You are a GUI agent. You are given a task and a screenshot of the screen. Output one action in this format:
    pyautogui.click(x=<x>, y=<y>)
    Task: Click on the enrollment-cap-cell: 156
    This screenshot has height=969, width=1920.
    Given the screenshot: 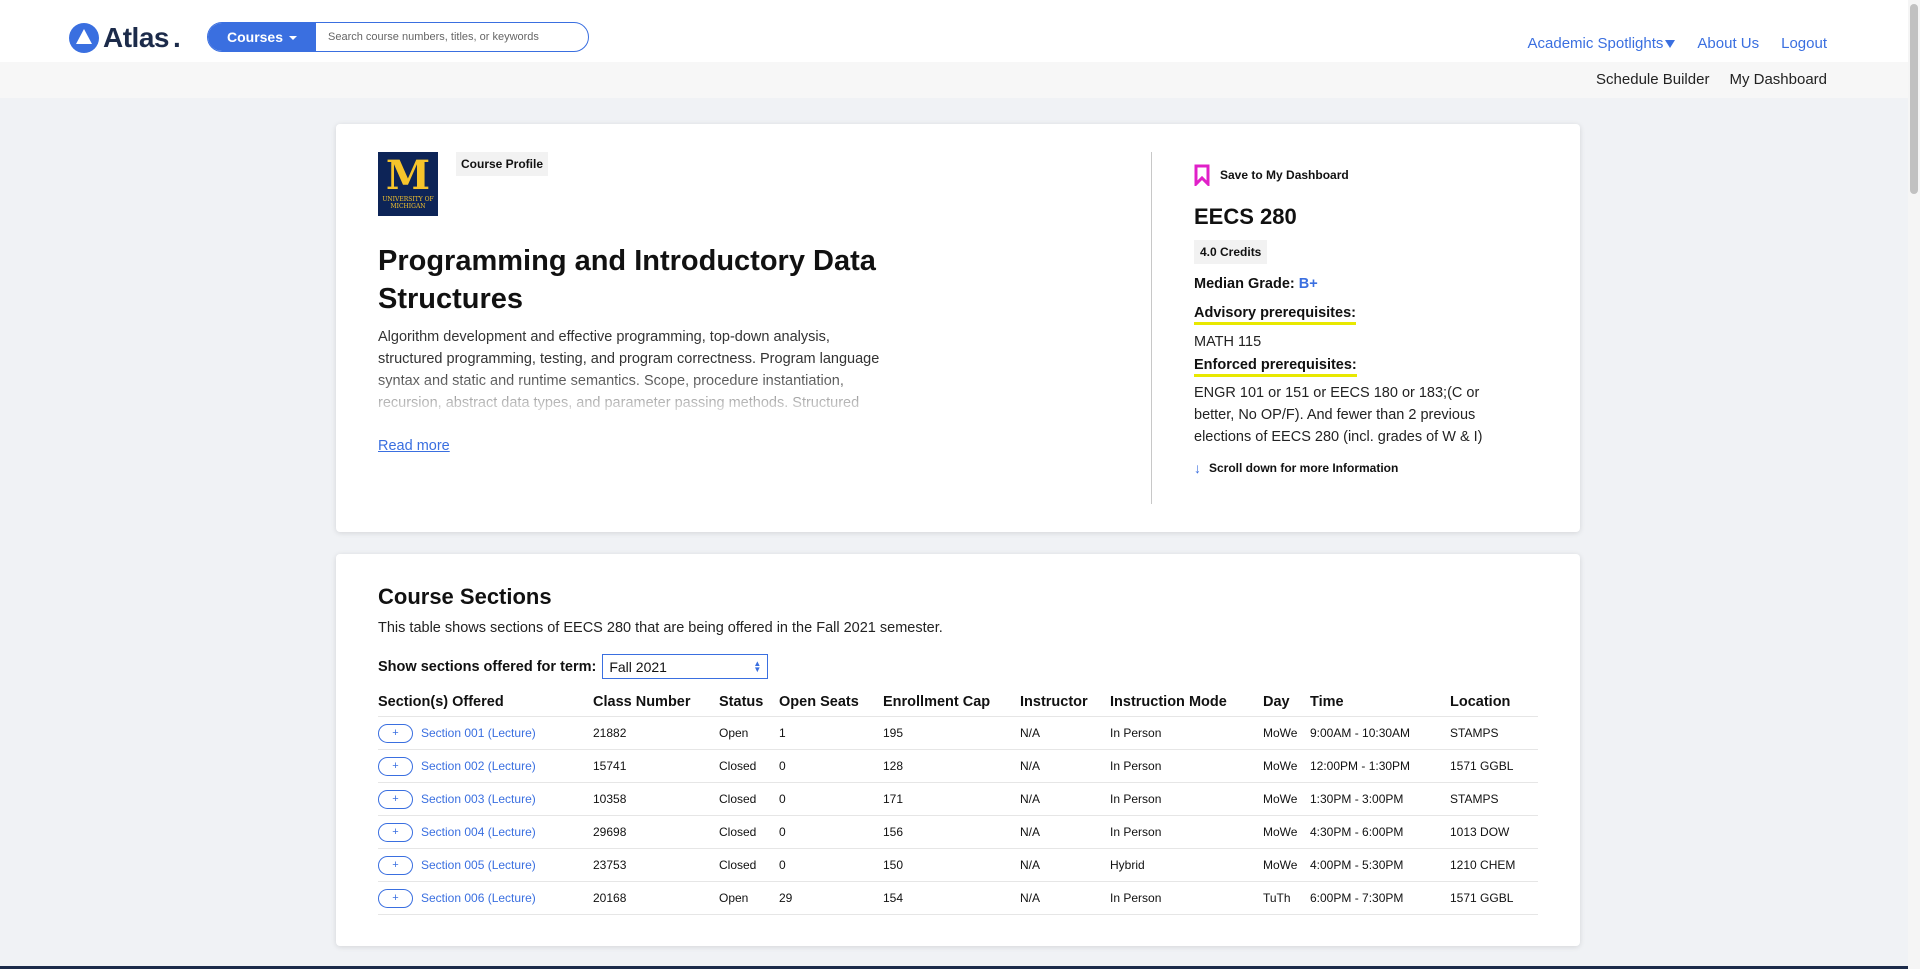 What is the action you would take?
    pyautogui.click(x=951, y=832)
    